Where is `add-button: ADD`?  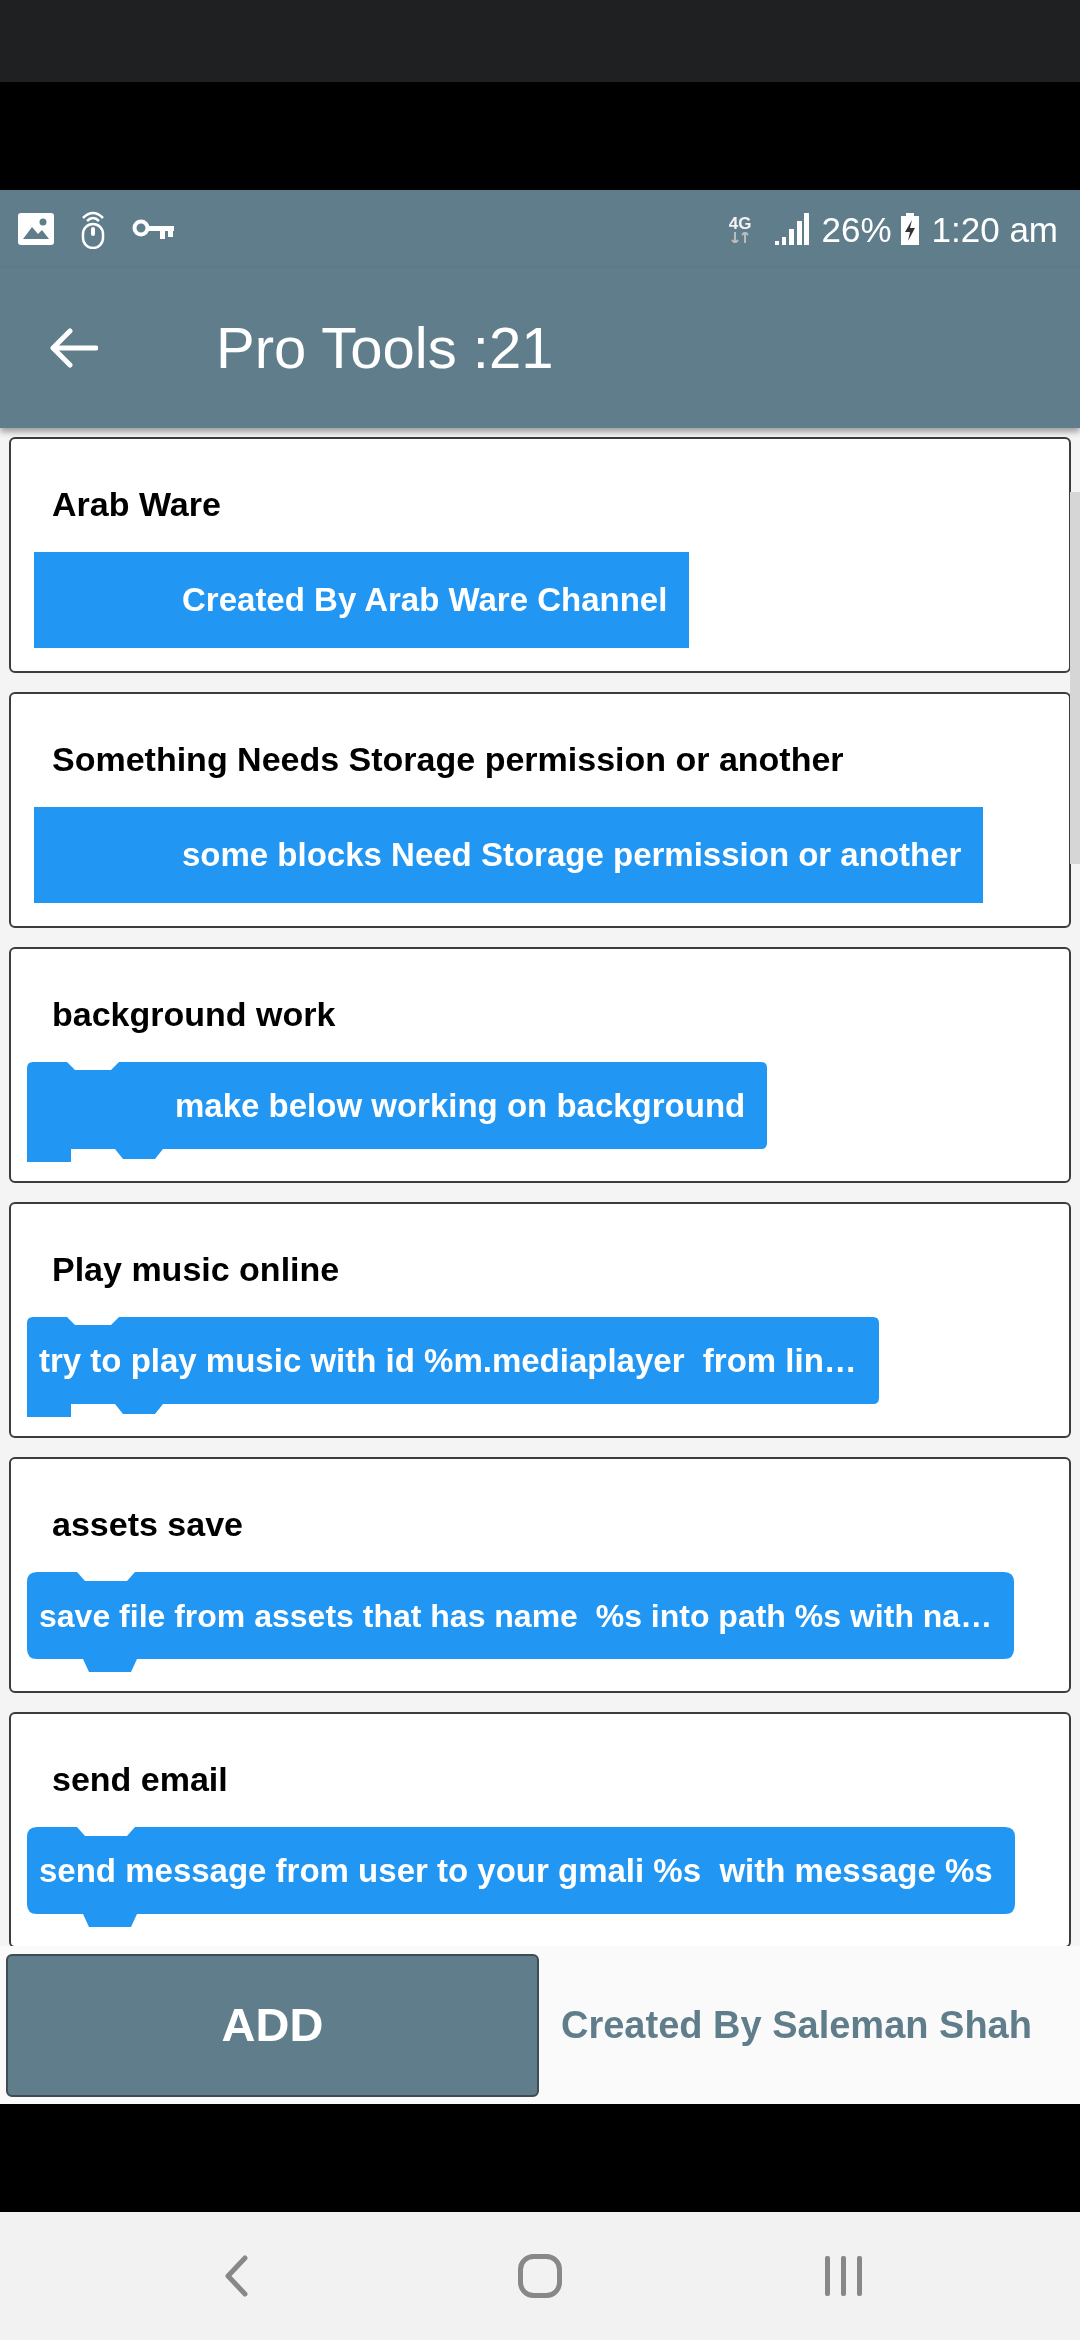 add-button: ADD is located at coordinates (272, 2025).